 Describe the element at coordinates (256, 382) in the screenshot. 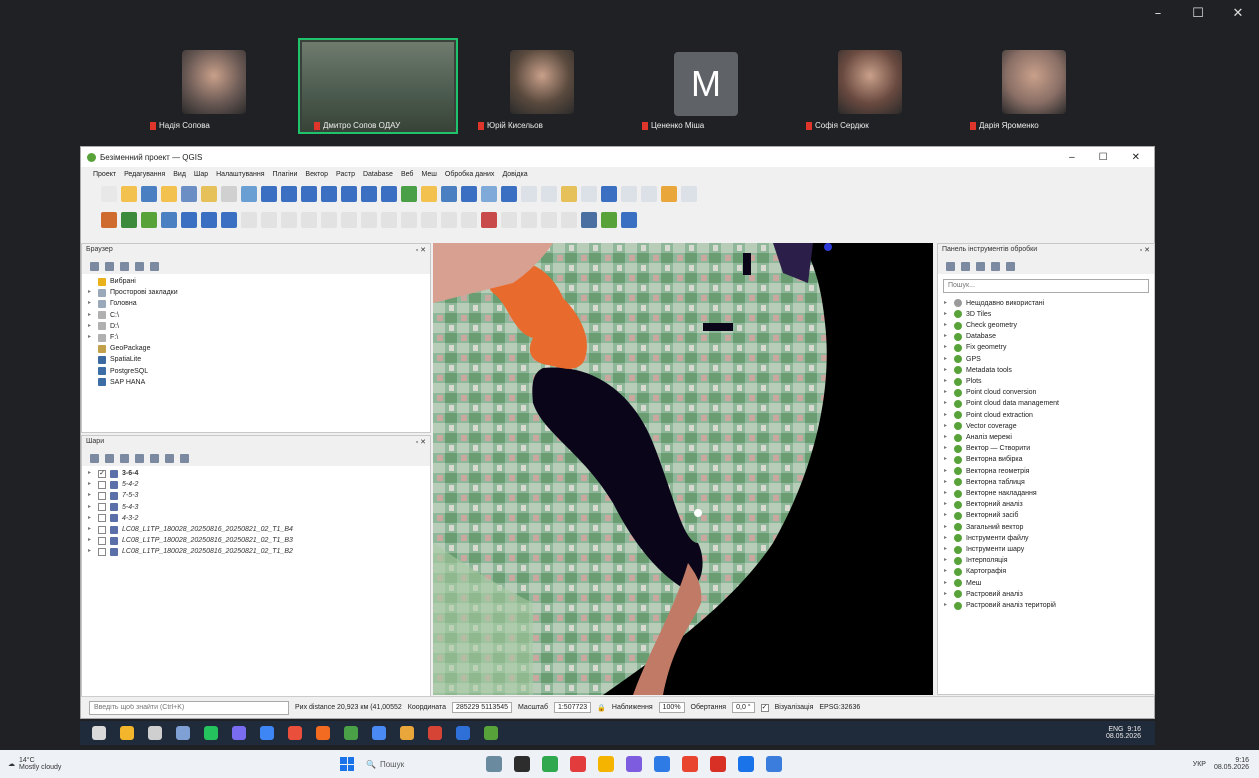

I see `browser-item: SAP HANA` at that location.